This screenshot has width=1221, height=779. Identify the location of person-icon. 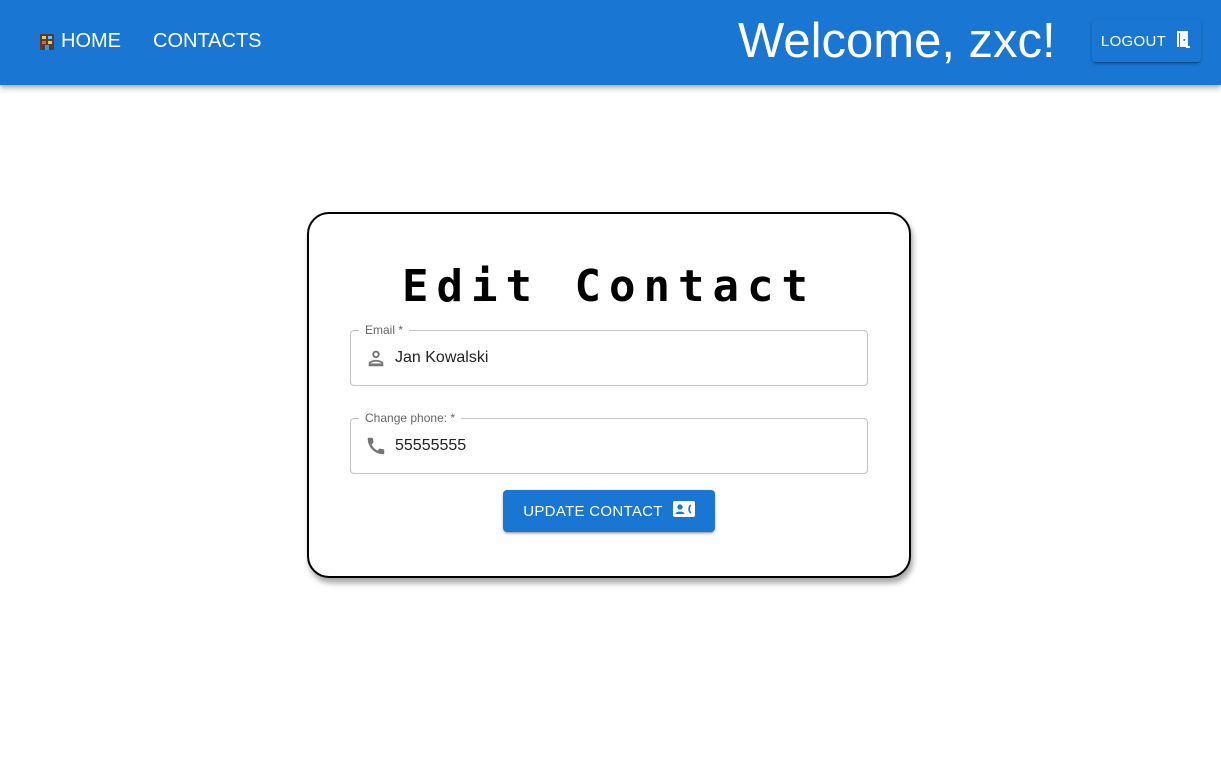
(376, 358).